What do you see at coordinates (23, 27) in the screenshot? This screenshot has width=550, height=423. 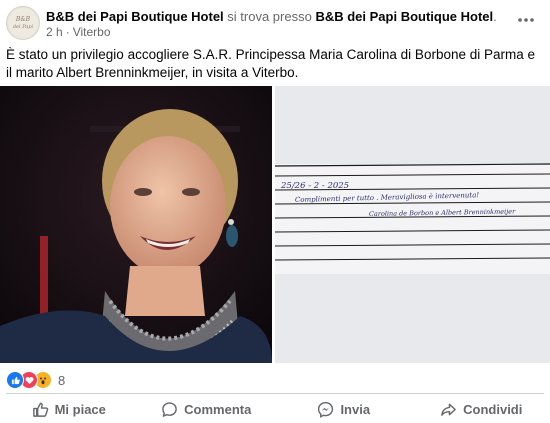 I see `svg-text: dei Papi` at bounding box center [23, 27].